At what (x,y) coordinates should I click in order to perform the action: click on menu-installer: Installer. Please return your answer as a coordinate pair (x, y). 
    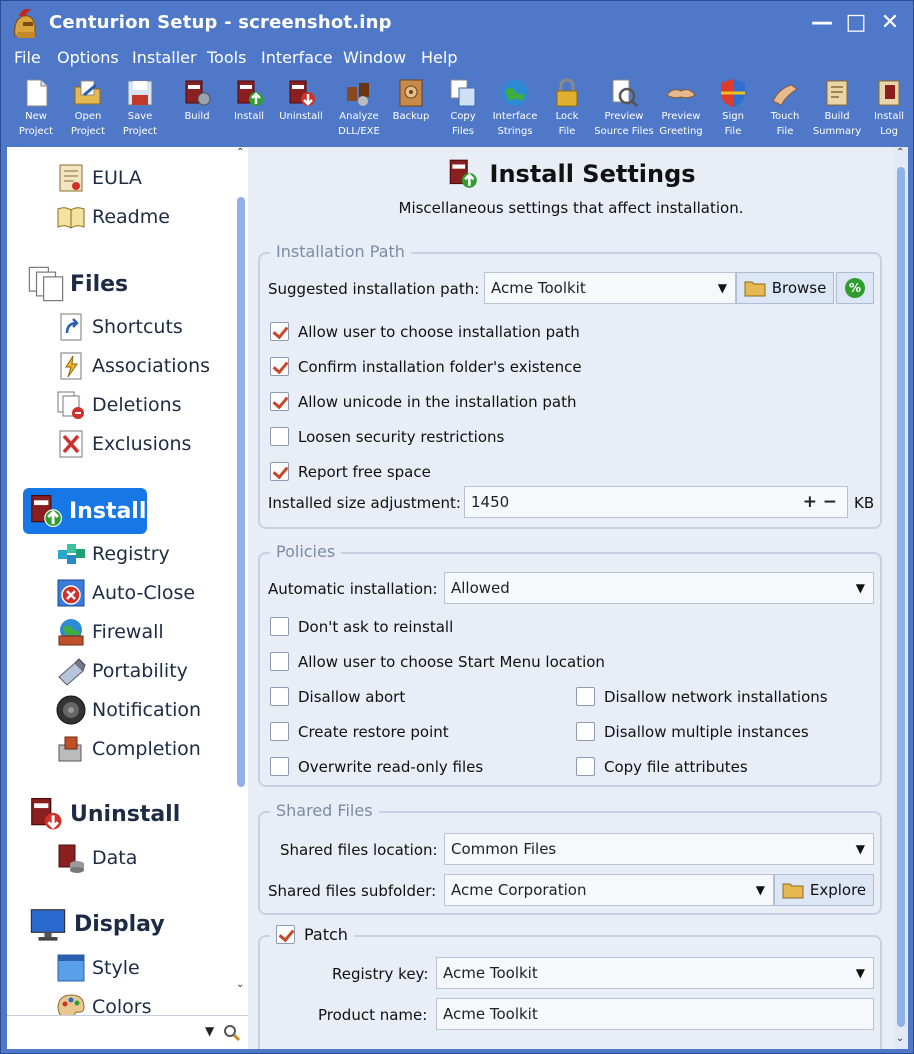
    Looking at the image, I should click on (164, 57).